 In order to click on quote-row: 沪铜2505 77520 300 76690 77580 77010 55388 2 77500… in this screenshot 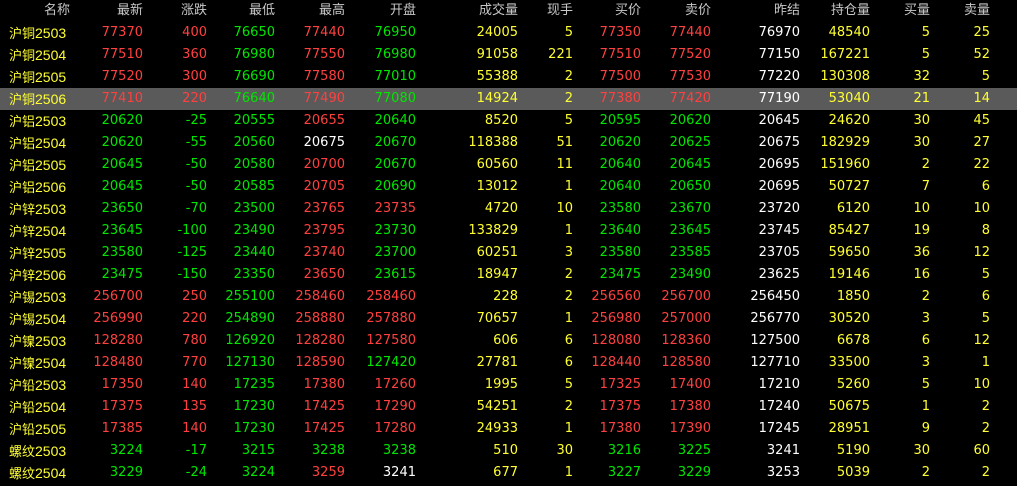, I will do `click(508, 77)`.